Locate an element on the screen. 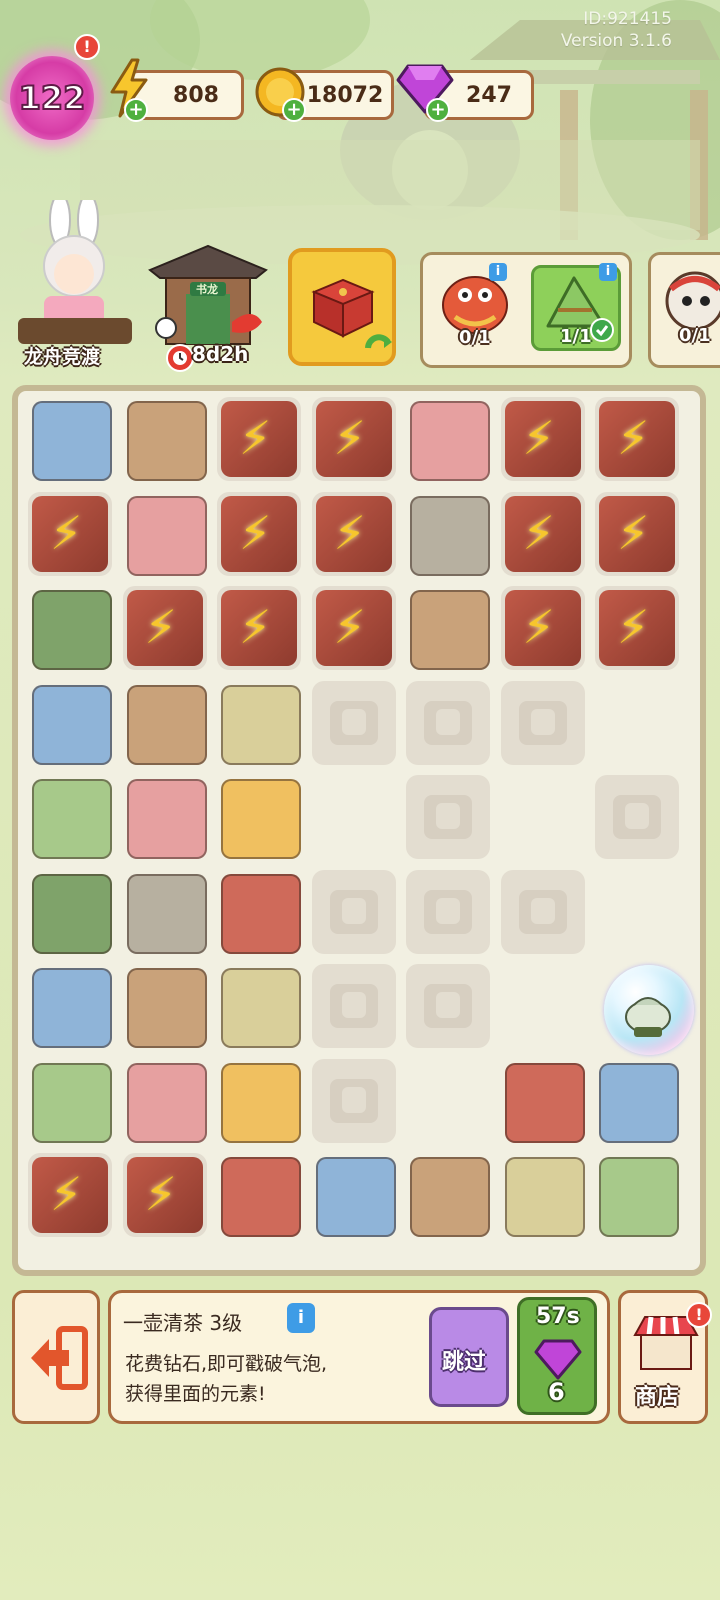  dragon-boat-label: 龙舟竞渡 is located at coordinates (62, 357).